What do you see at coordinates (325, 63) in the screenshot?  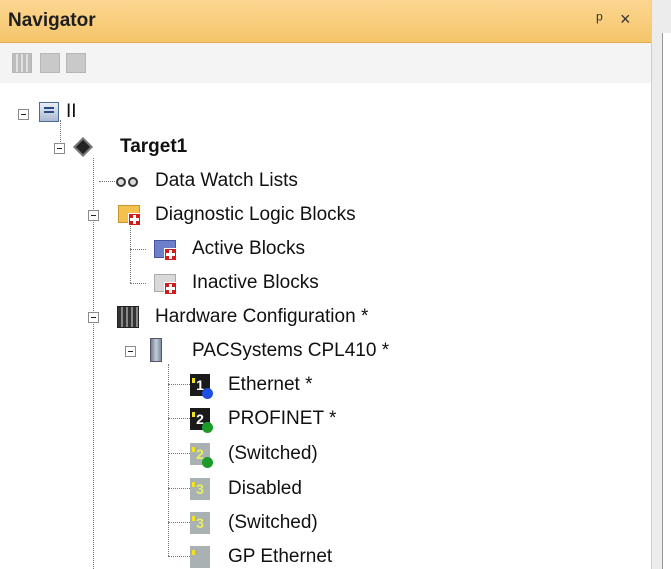 I see `navigator-toolbar` at bounding box center [325, 63].